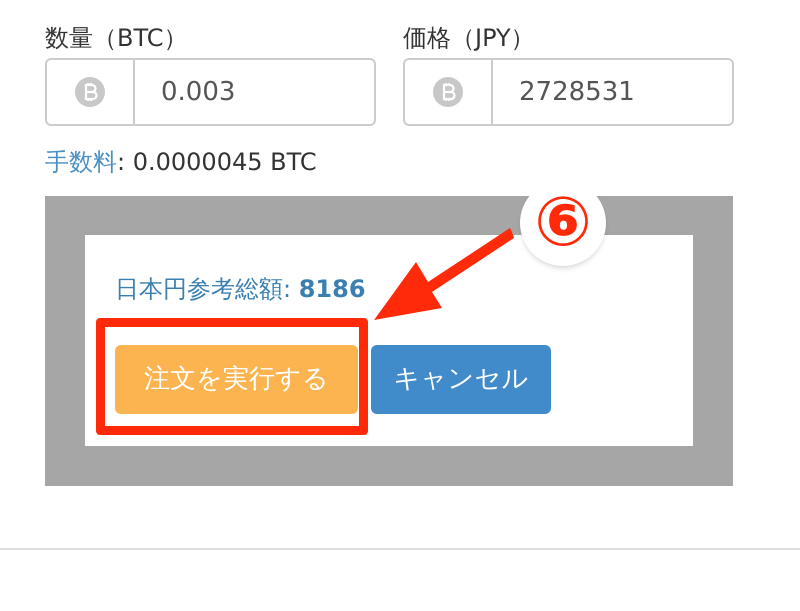 The height and width of the screenshot is (611, 800). Describe the element at coordinates (461, 379) in the screenshot. I see `cancel-button: キャンセル` at that location.